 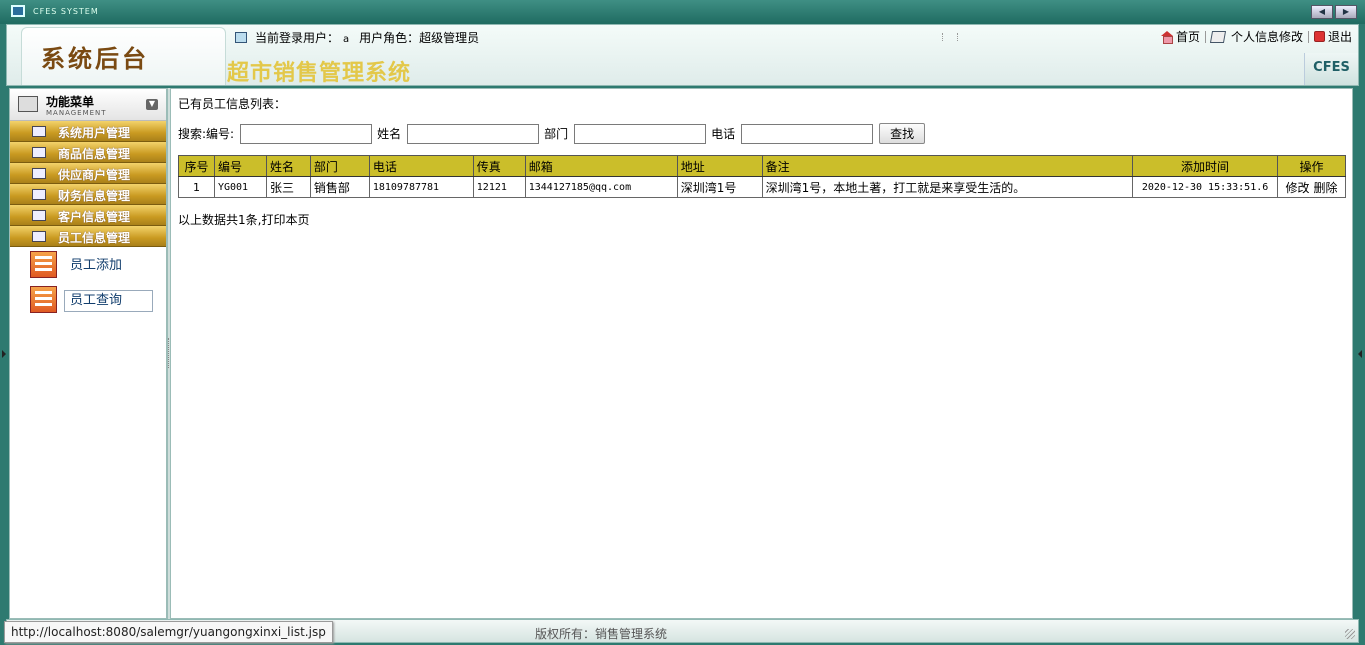 What do you see at coordinates (94, 217) in the screenshot?
I see `sidebar-item-label: 客户信息管理` at bounding box center [94, 217].